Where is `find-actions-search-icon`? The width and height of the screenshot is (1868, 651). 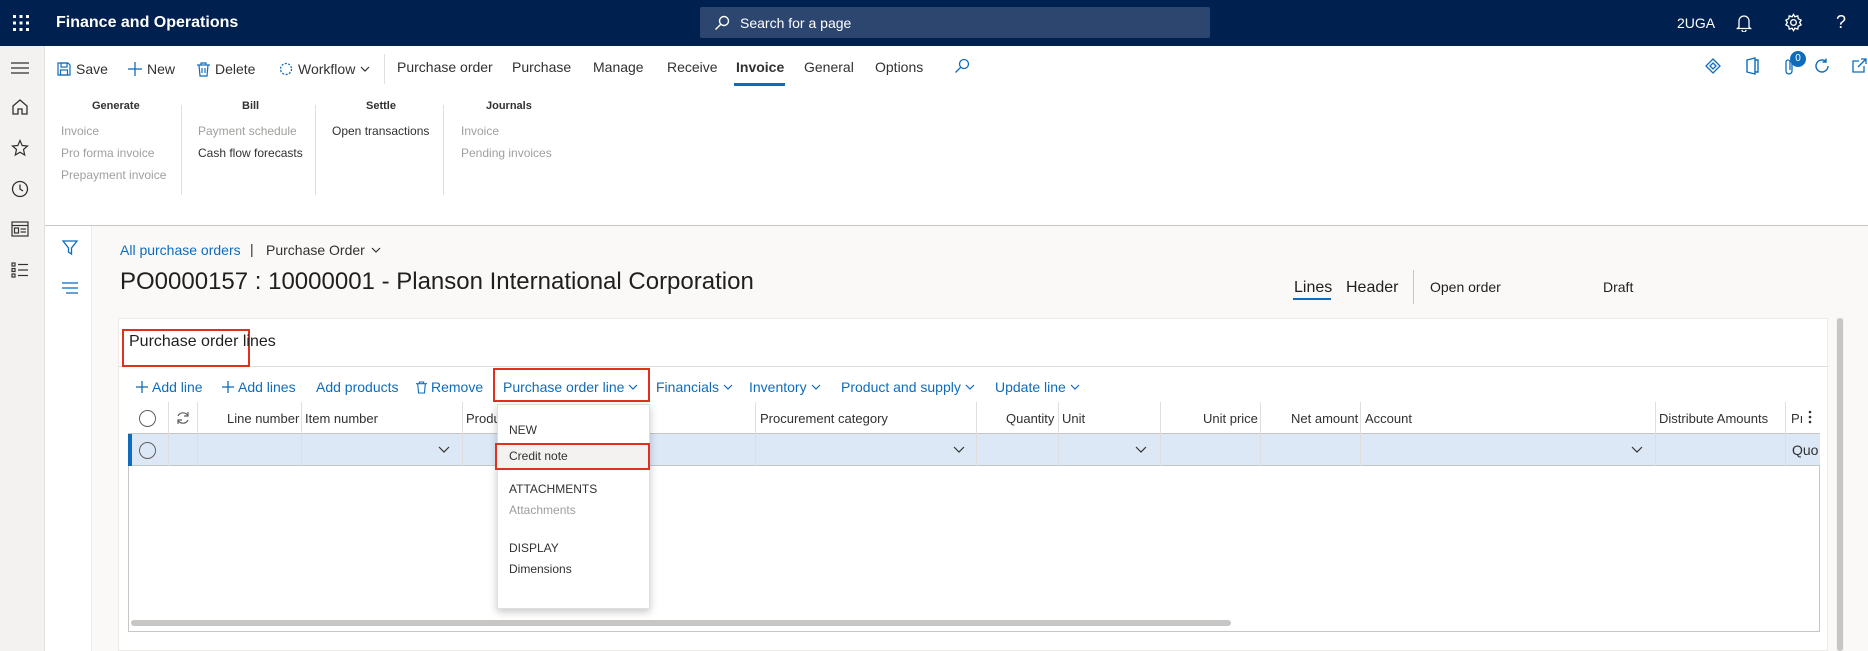
find-actions-search-icon is located at coordinates (962, 66).